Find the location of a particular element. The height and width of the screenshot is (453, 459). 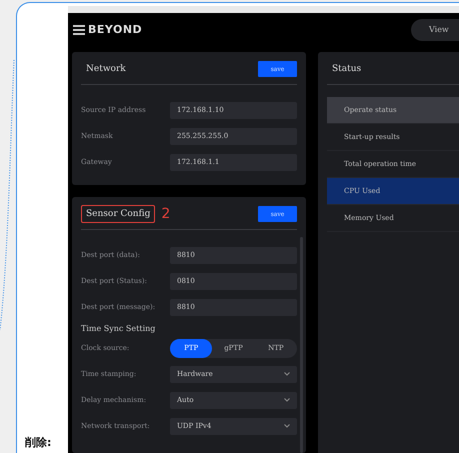

panel-title: Status is located at coordinates (346, 69).